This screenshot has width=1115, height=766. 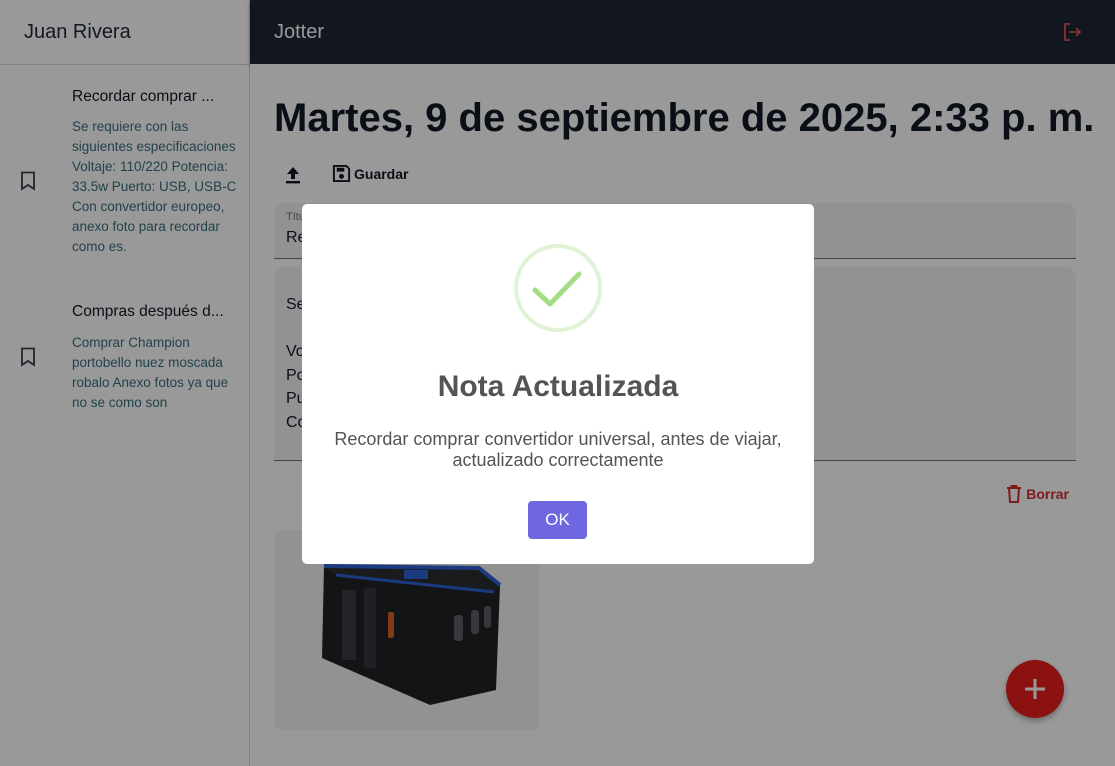 I want to click on ok-button: OK, so click(x=557, y=520).